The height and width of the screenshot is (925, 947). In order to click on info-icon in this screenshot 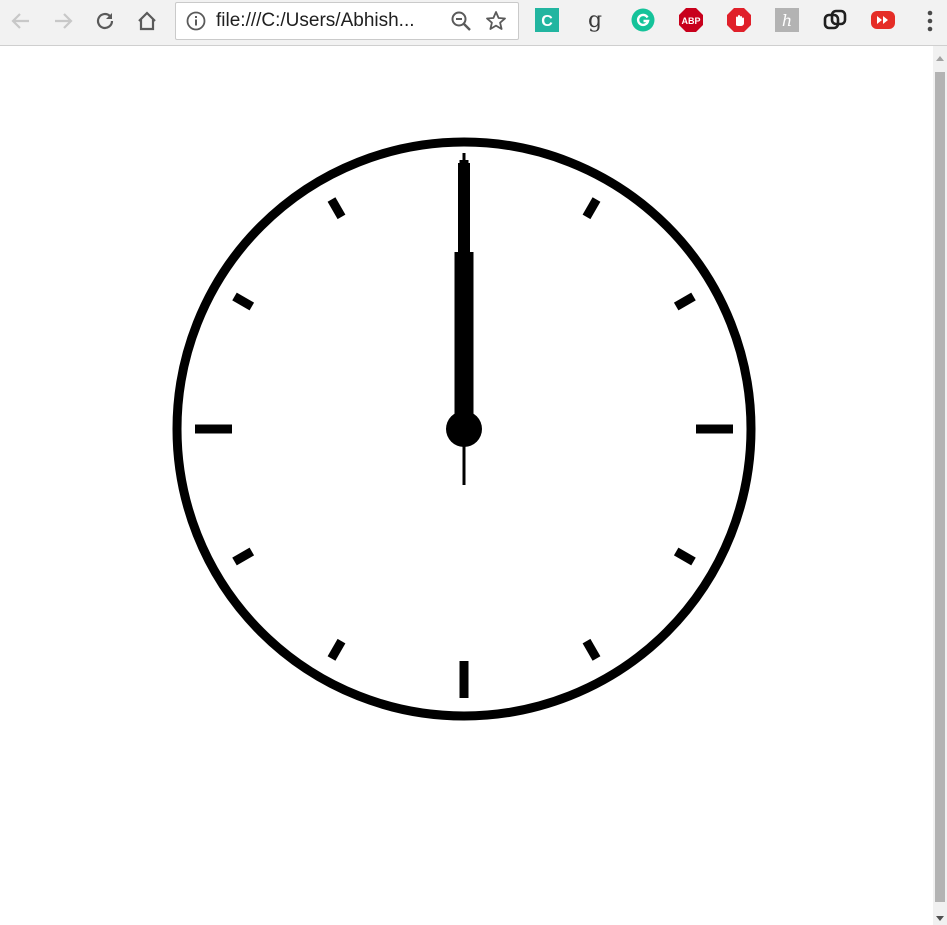, I will do `click(196, 23)`.